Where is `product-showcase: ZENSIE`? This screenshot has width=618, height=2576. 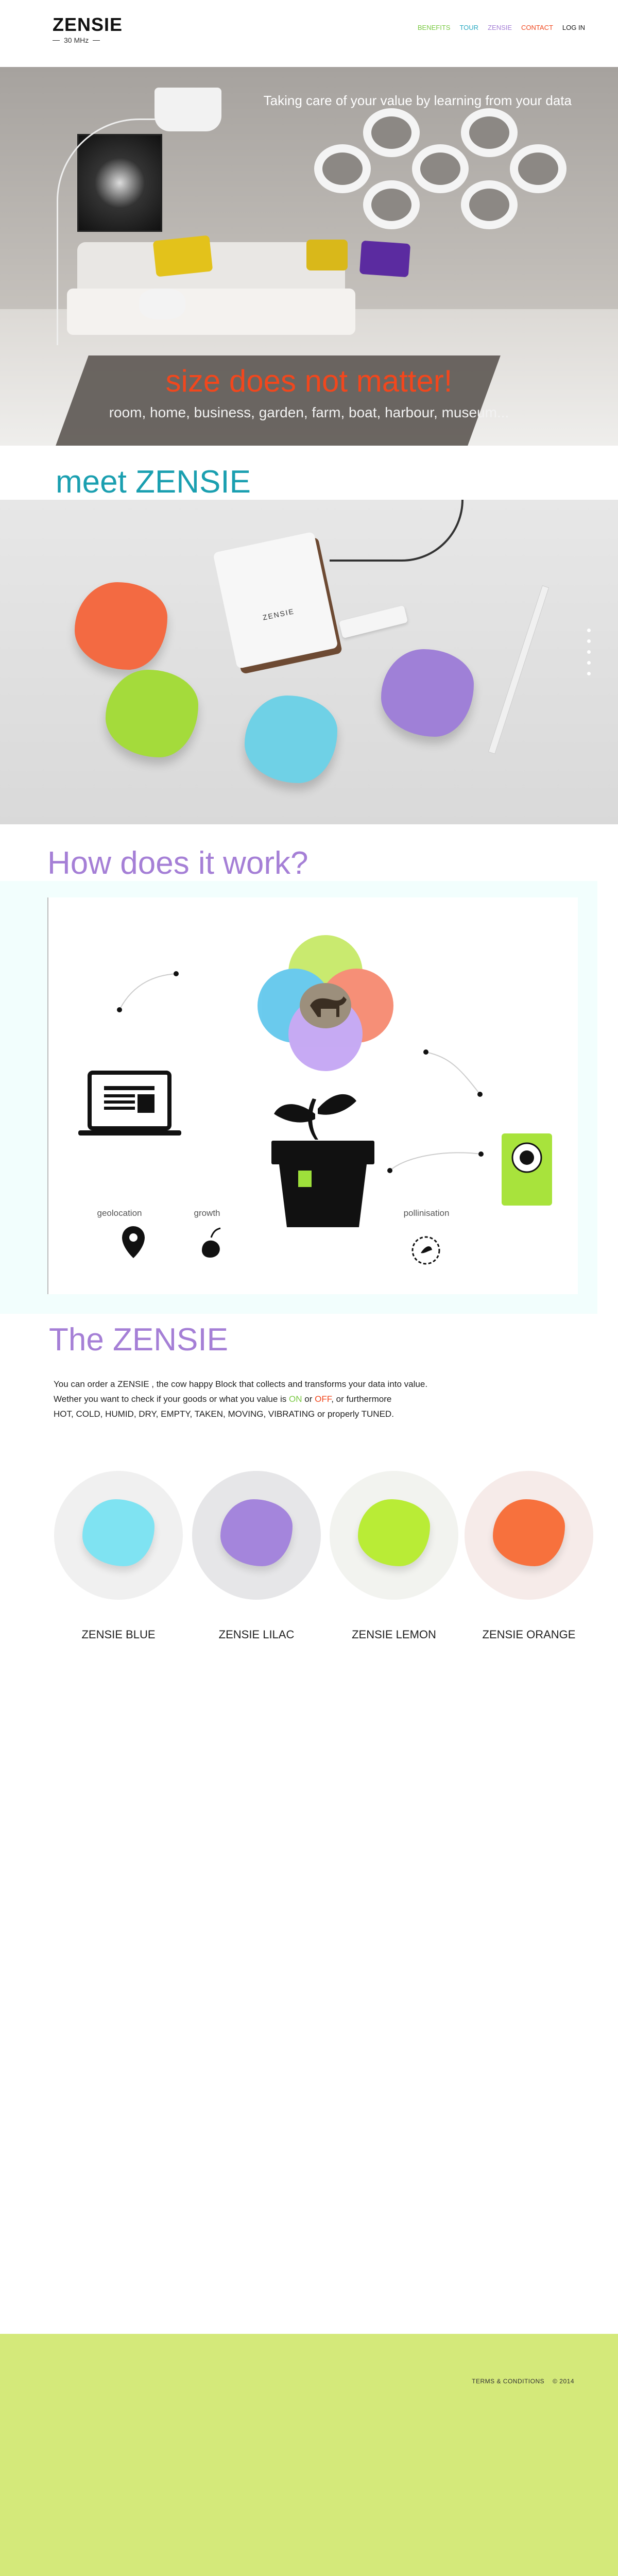
product-showcase: ZENSIE is located at coordinates (309, 662).